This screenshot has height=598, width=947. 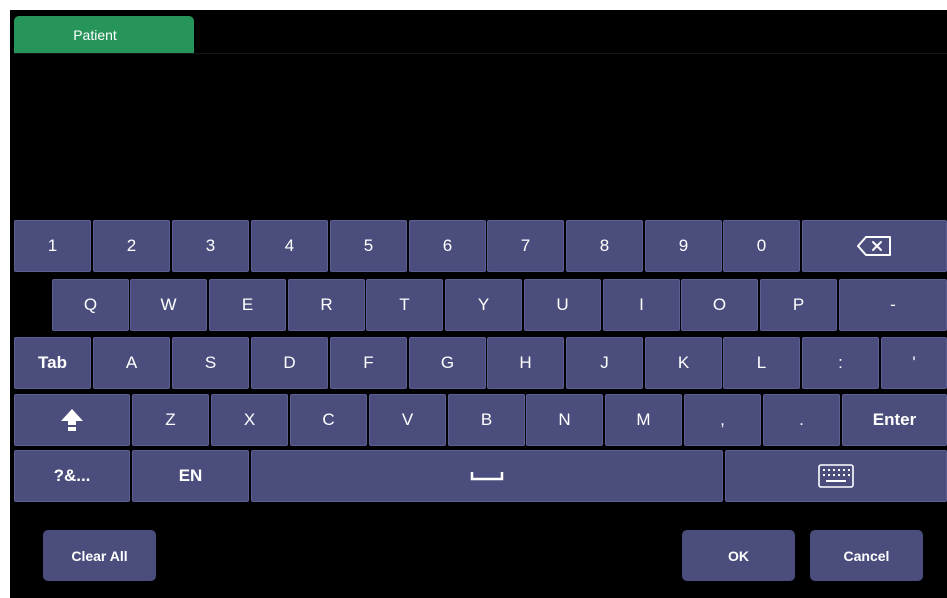 I want to click on space-key, so click(x=487, y=476).